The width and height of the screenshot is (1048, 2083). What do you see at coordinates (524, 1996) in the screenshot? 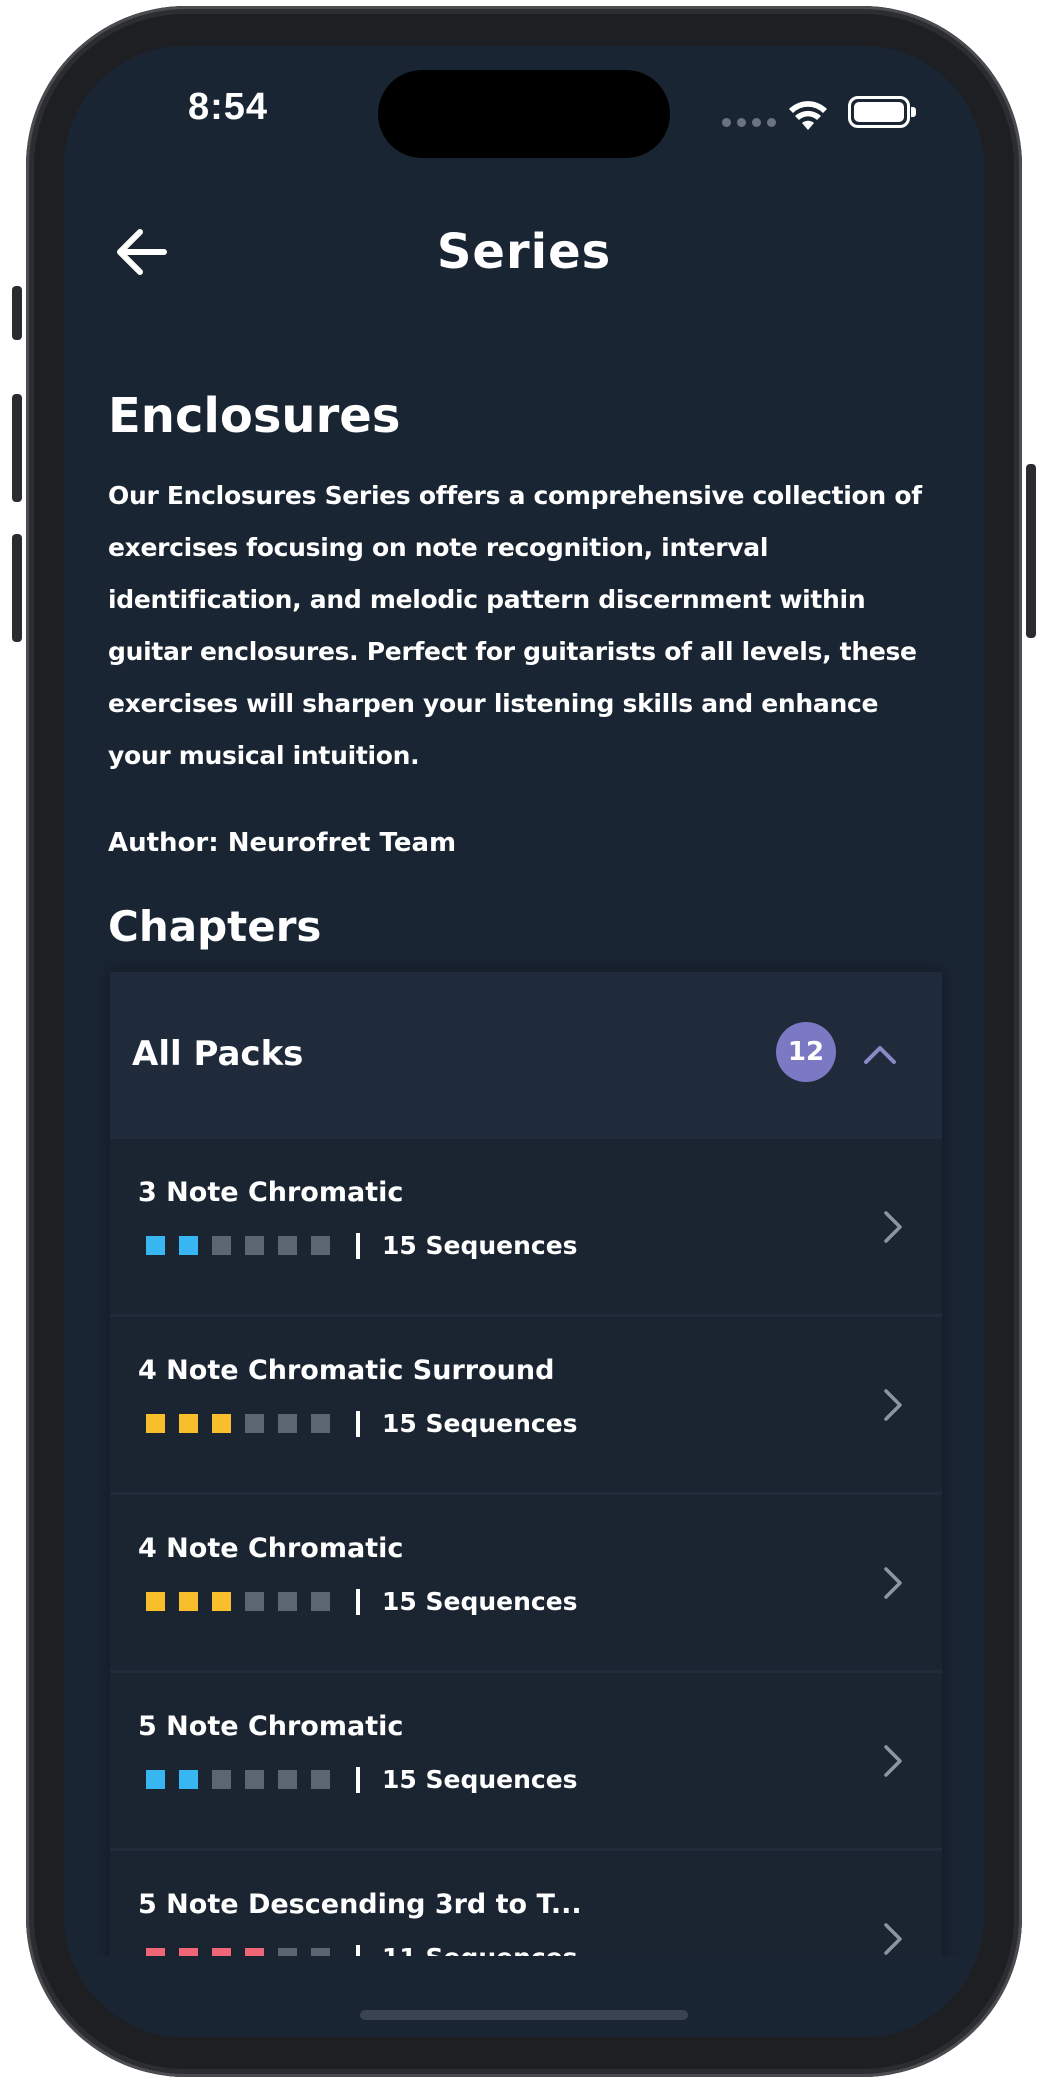
I see `bottom-safe-area` at bounding box center [524, 1996].